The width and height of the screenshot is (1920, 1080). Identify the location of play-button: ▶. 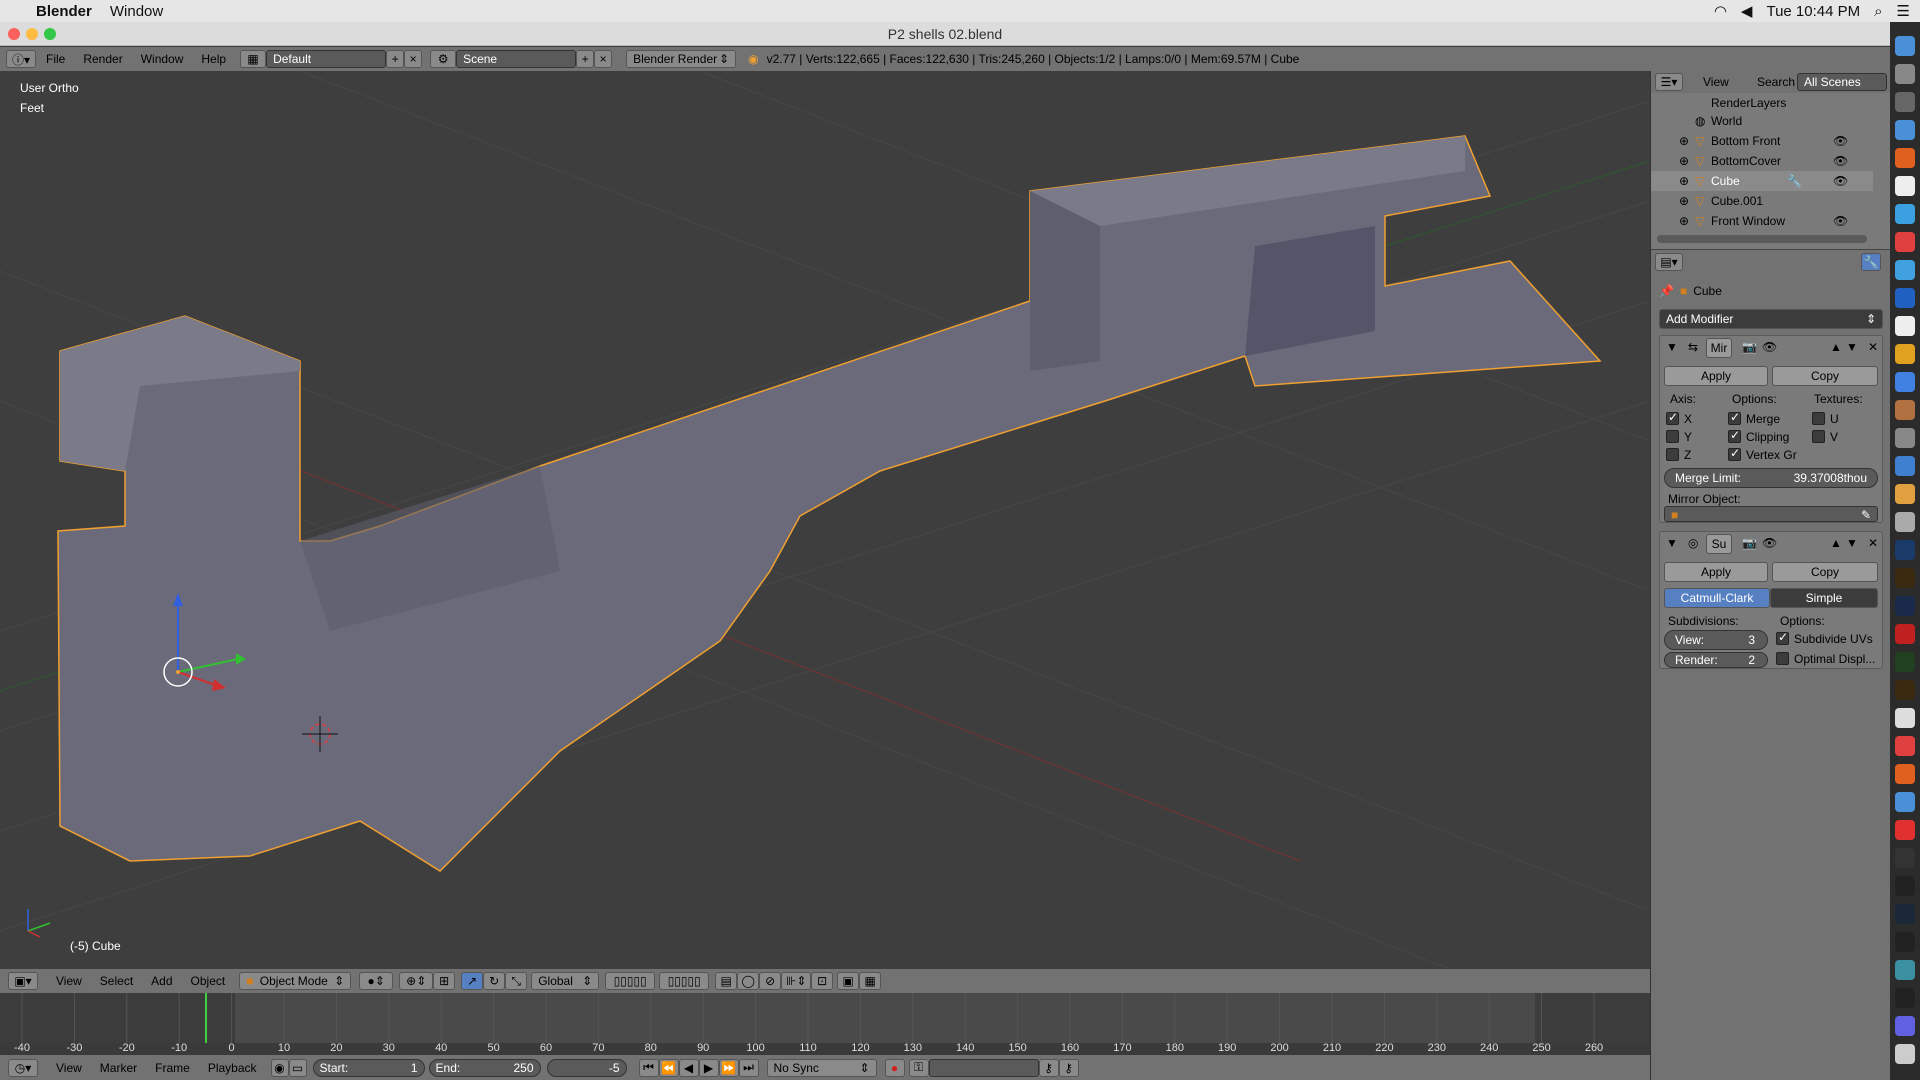
(708, 1067).